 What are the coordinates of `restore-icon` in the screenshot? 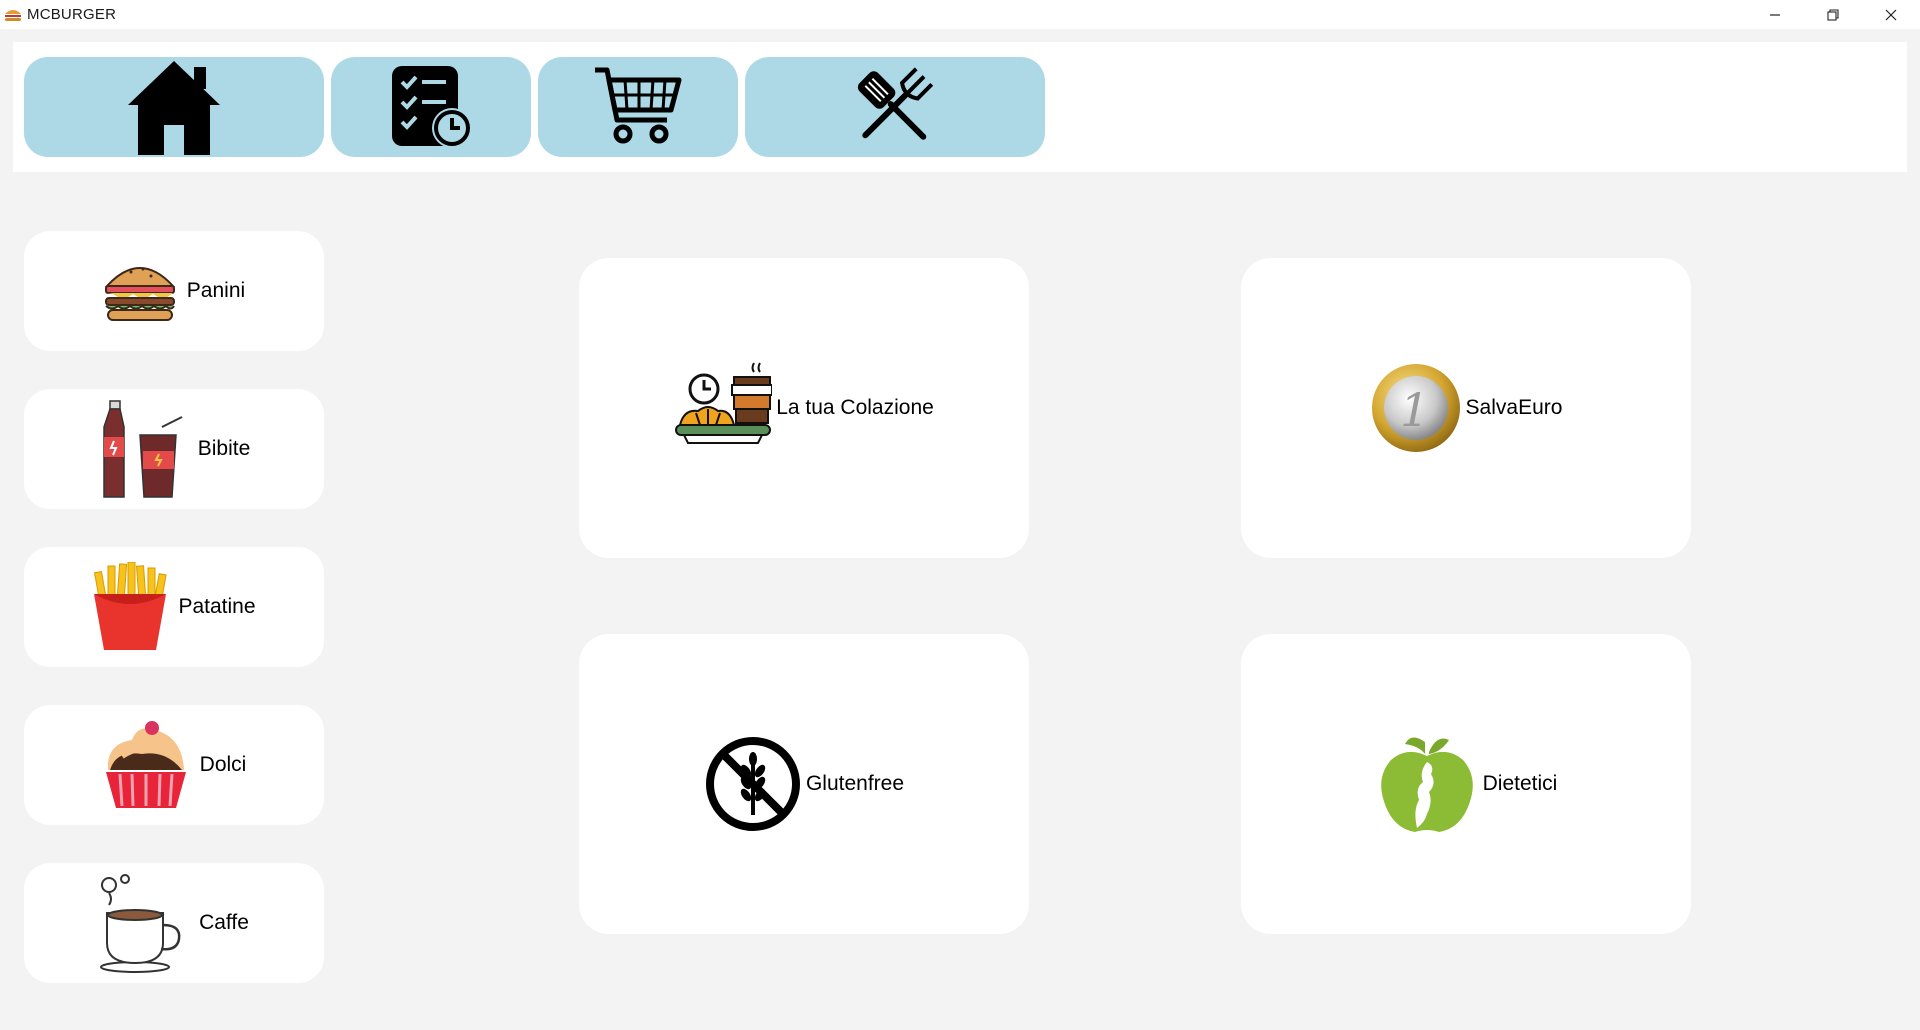 It's located at (1833, 14).